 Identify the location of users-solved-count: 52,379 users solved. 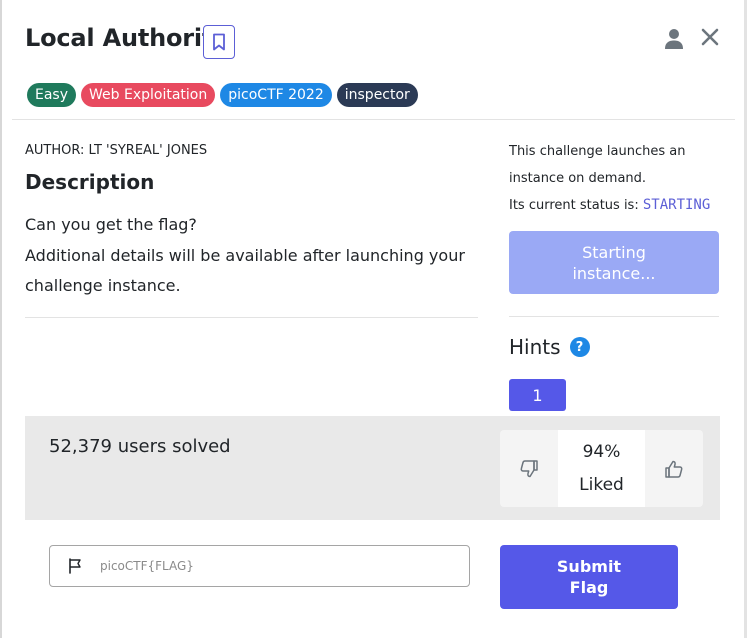
(140, 446).